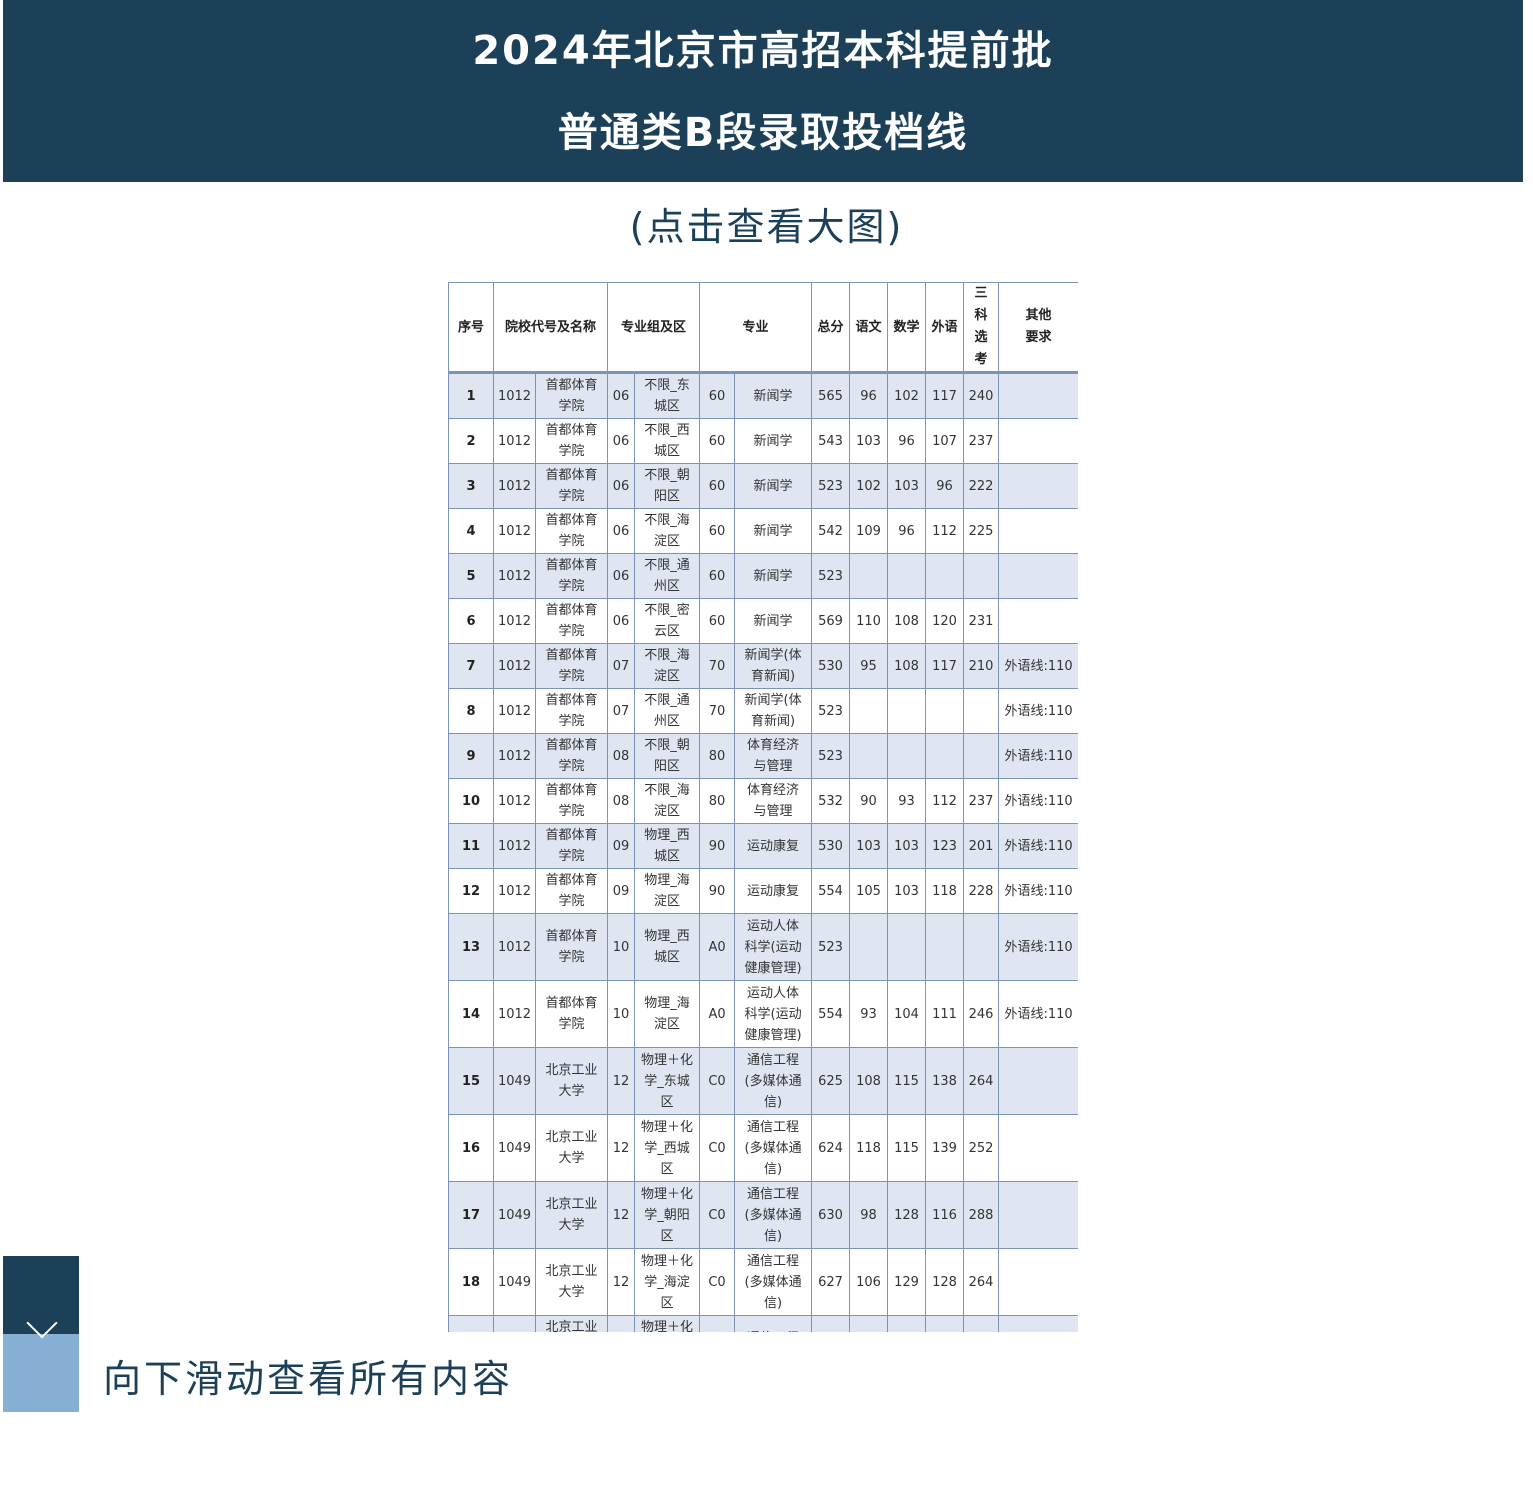  Describe the element at coordinates (471, 711) in the screenshot. I see `cell-seq: 8` at that location.